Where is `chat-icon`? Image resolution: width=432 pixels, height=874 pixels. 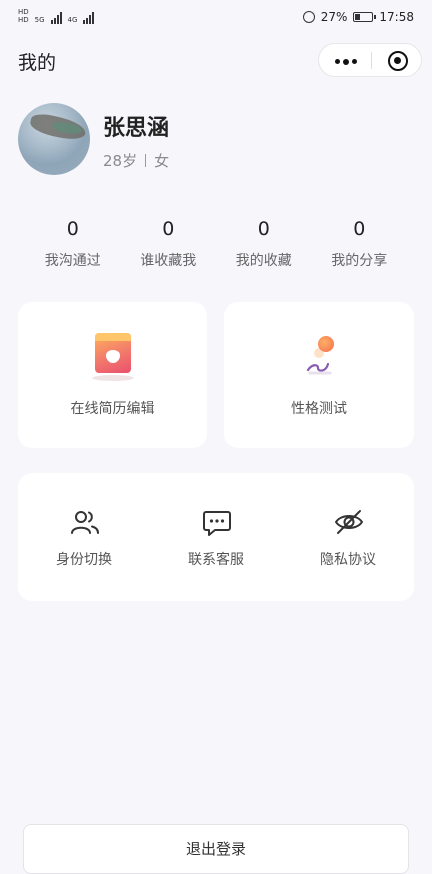 chat-icon is located at coordinates (217, 523).